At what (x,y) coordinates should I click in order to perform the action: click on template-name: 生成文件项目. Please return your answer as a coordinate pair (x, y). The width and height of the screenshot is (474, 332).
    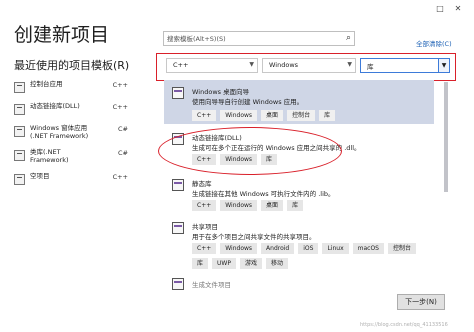
    Looking at the image, I should click on (211, 285).